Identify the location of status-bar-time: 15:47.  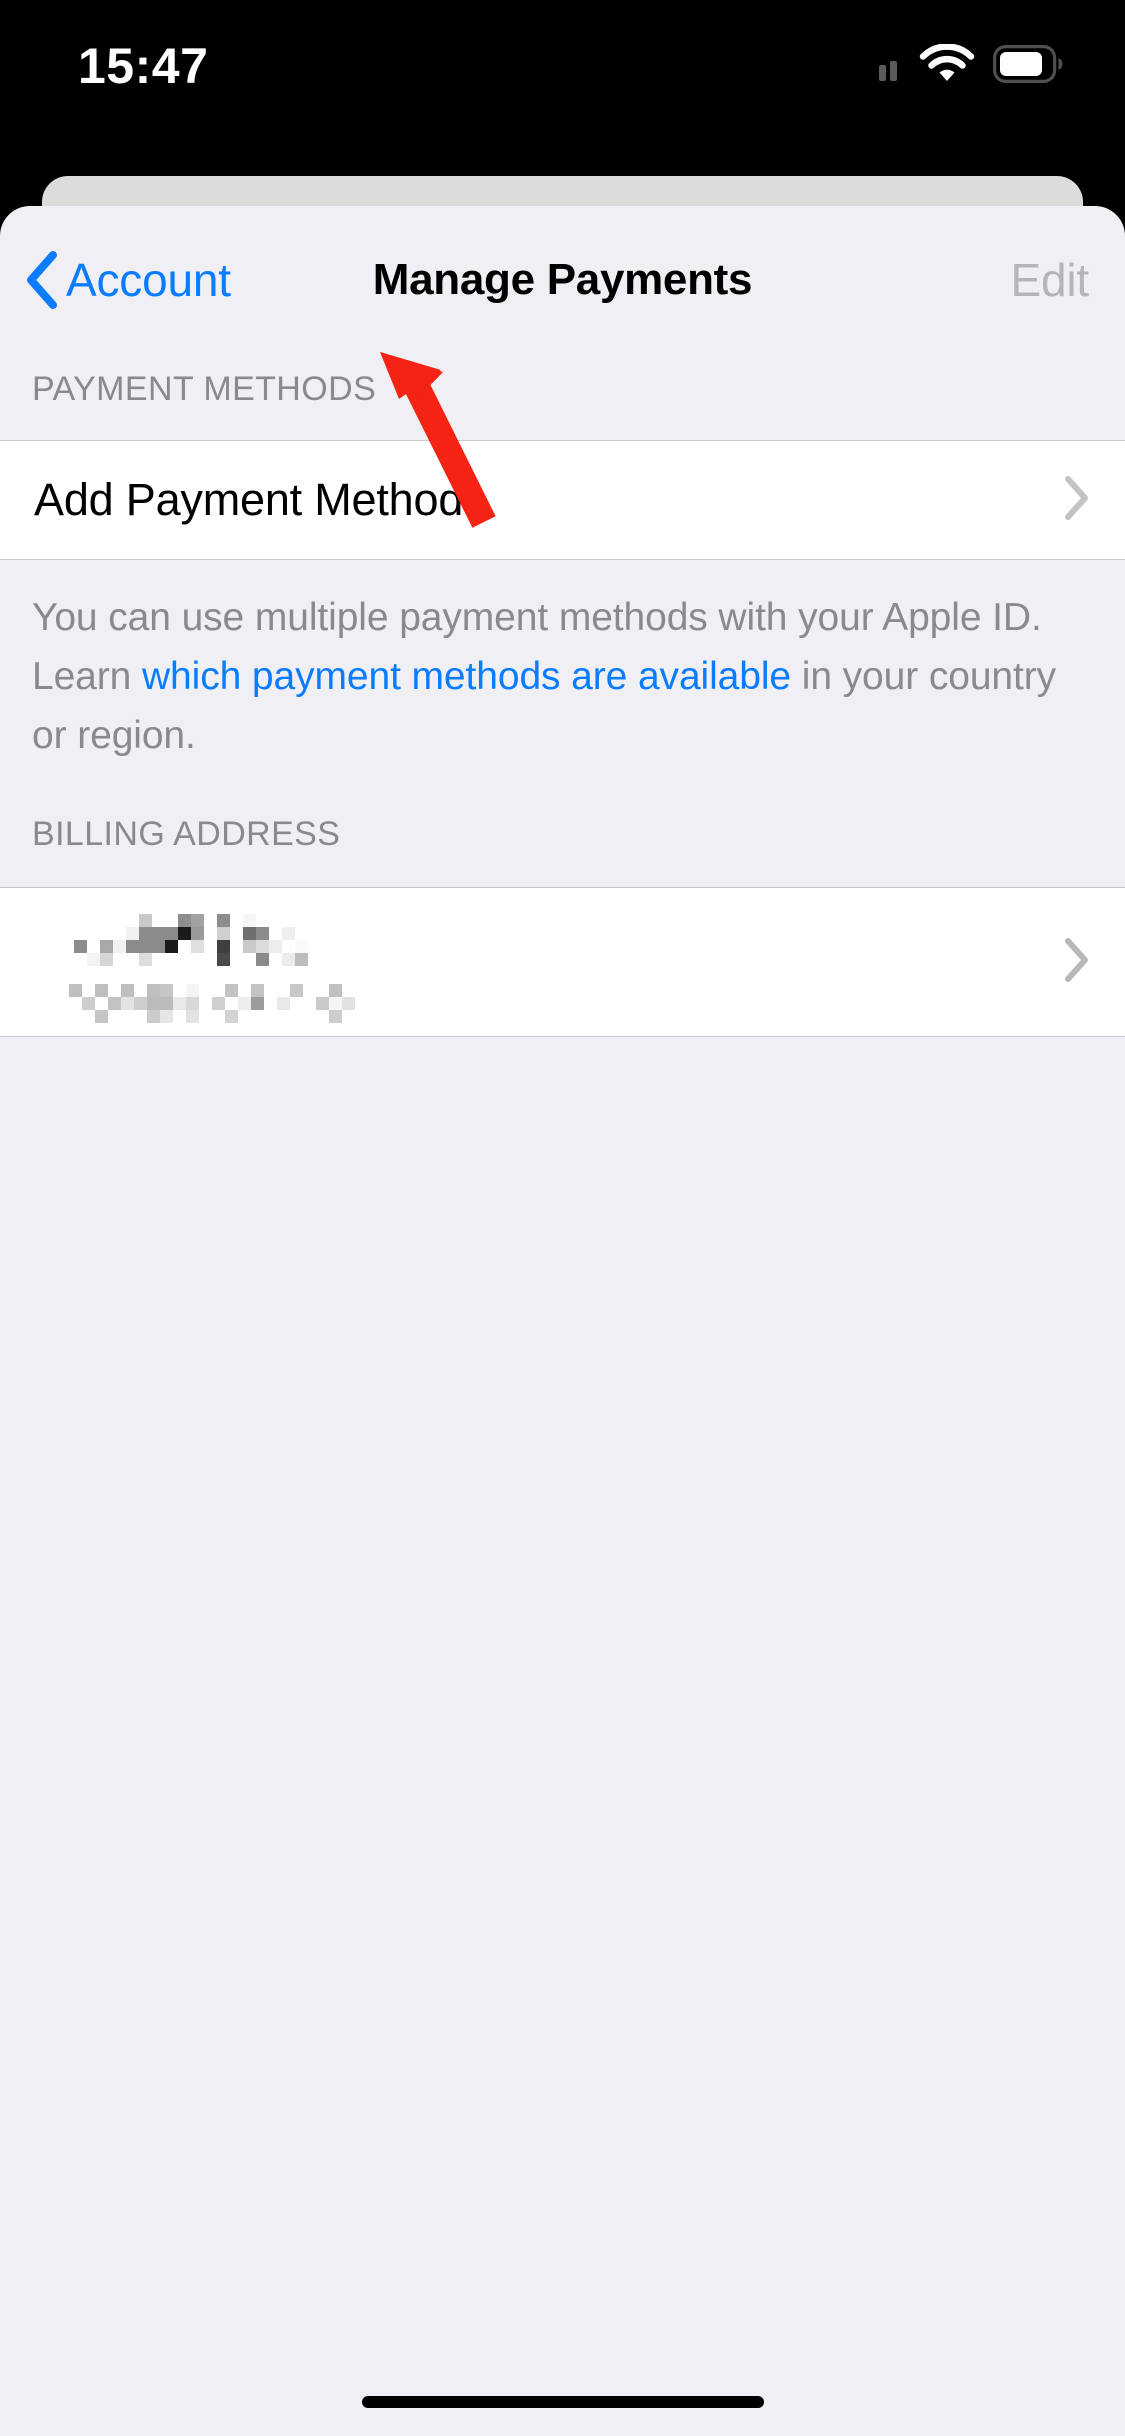
(143, 66).